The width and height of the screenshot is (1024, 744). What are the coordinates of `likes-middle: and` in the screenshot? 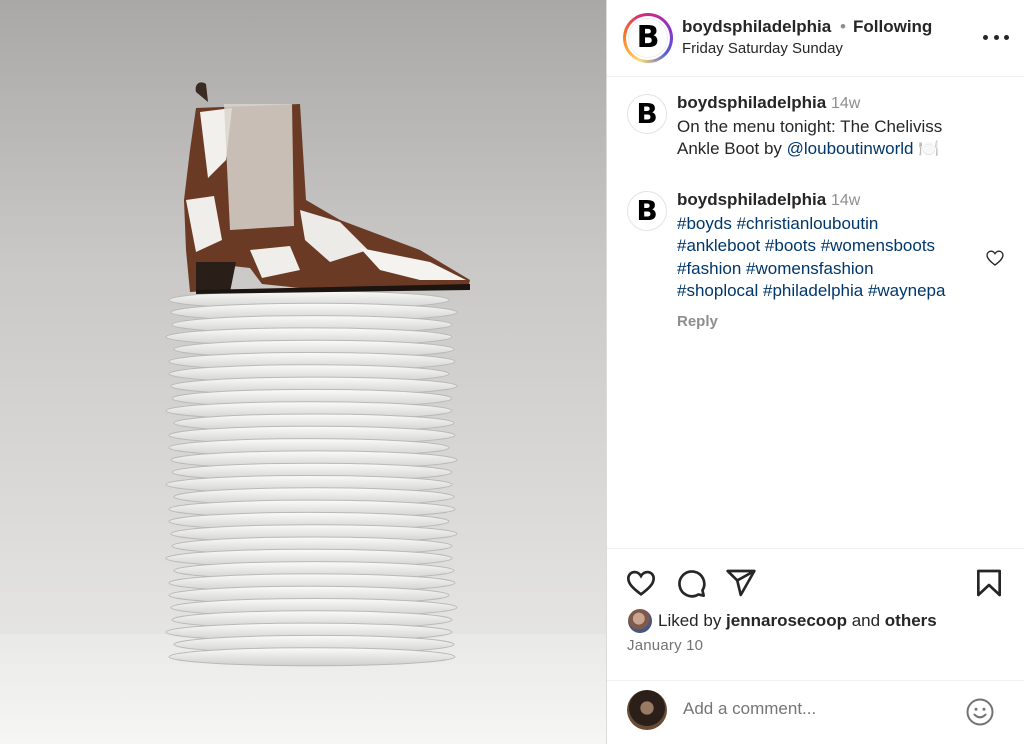 It's located at (865, 620).